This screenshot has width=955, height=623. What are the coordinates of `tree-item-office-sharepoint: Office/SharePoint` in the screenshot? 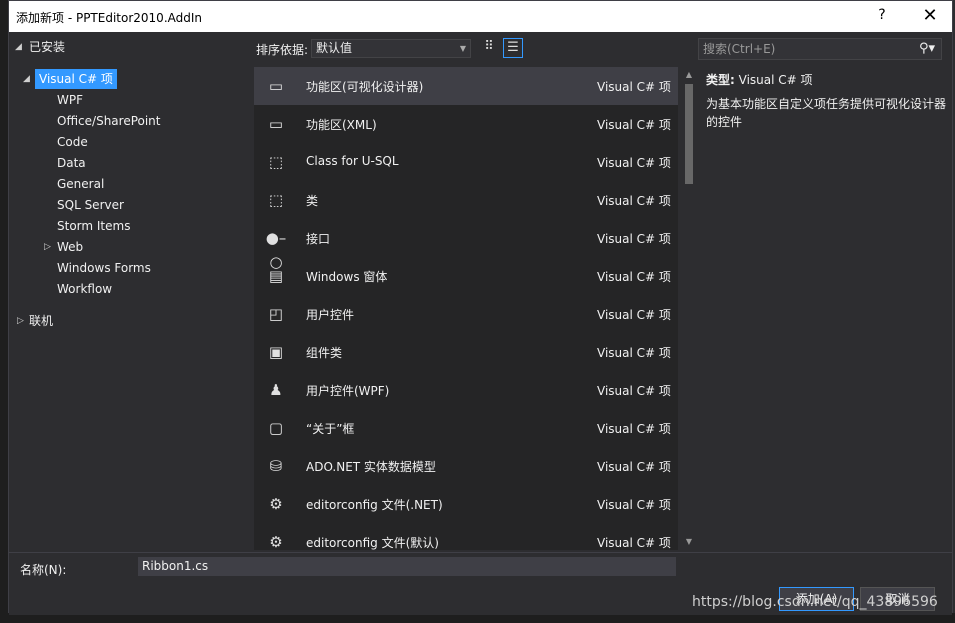 It's located at (109, 121).